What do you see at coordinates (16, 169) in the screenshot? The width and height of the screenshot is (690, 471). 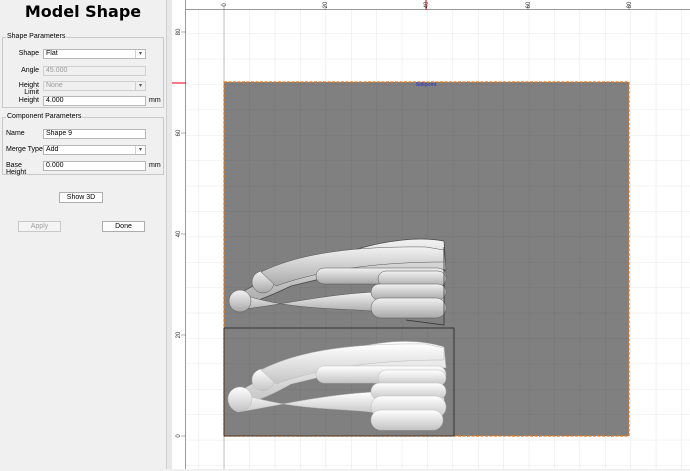 I see `base-height-label: Base Height` at bounding box center [16, 169].